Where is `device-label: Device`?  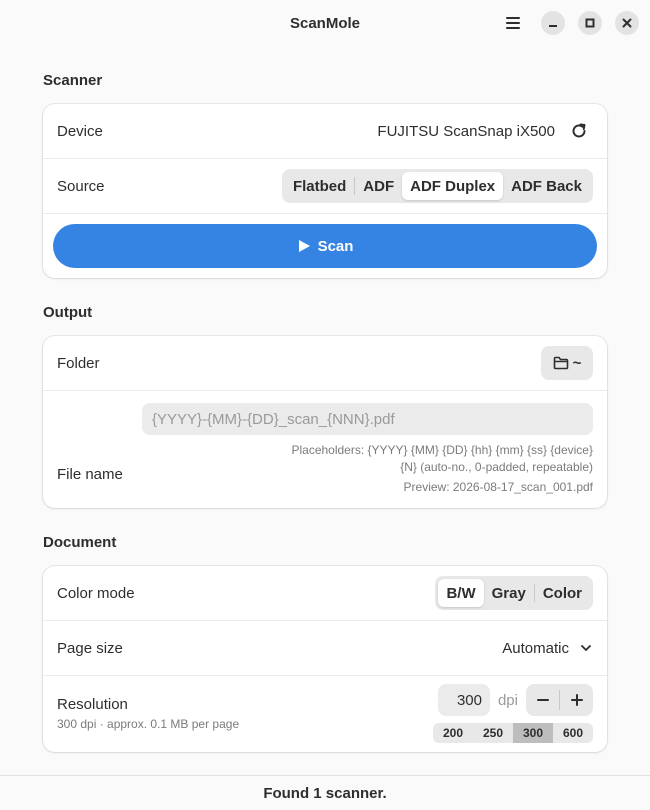 device-label: Device is located at coordinates (80, 131).